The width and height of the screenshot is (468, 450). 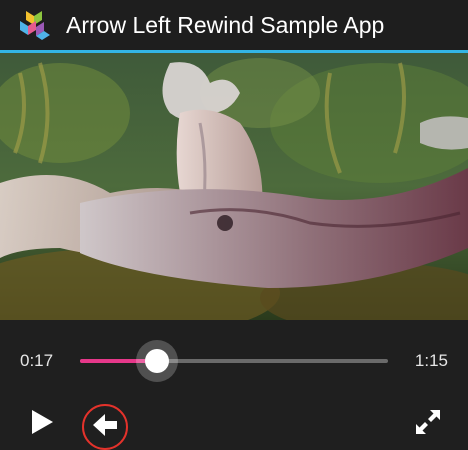 I want to click on app-title: Arrow Left Rewind Sample App, so click(x=225, y=25).